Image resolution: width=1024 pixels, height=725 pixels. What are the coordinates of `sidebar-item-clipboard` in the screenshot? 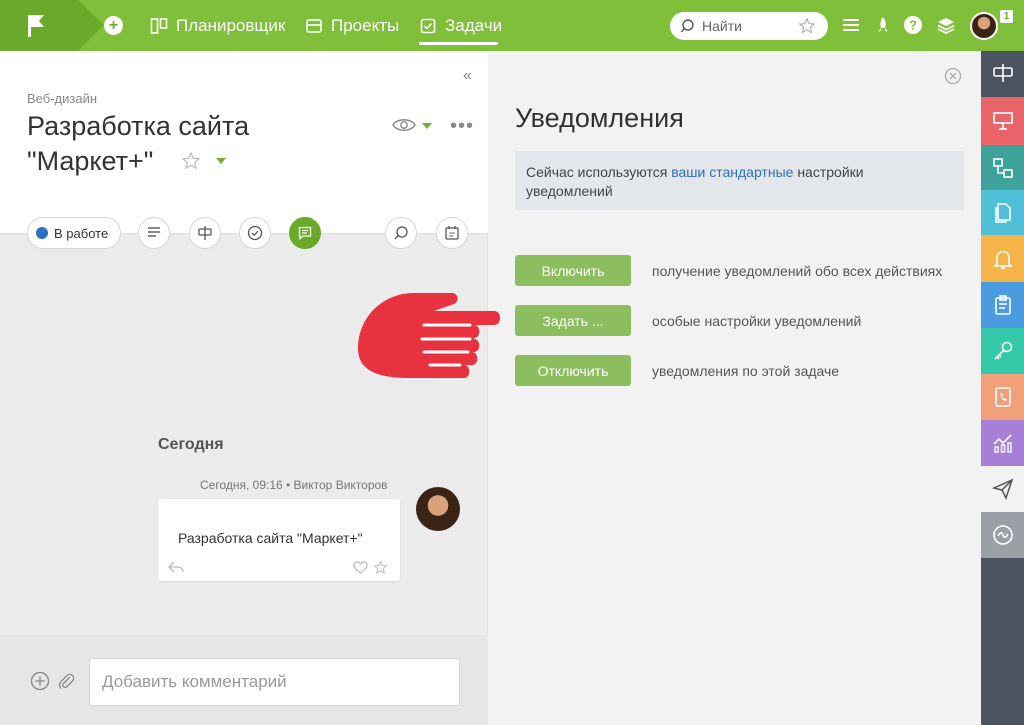 It's located at (1002, 305).